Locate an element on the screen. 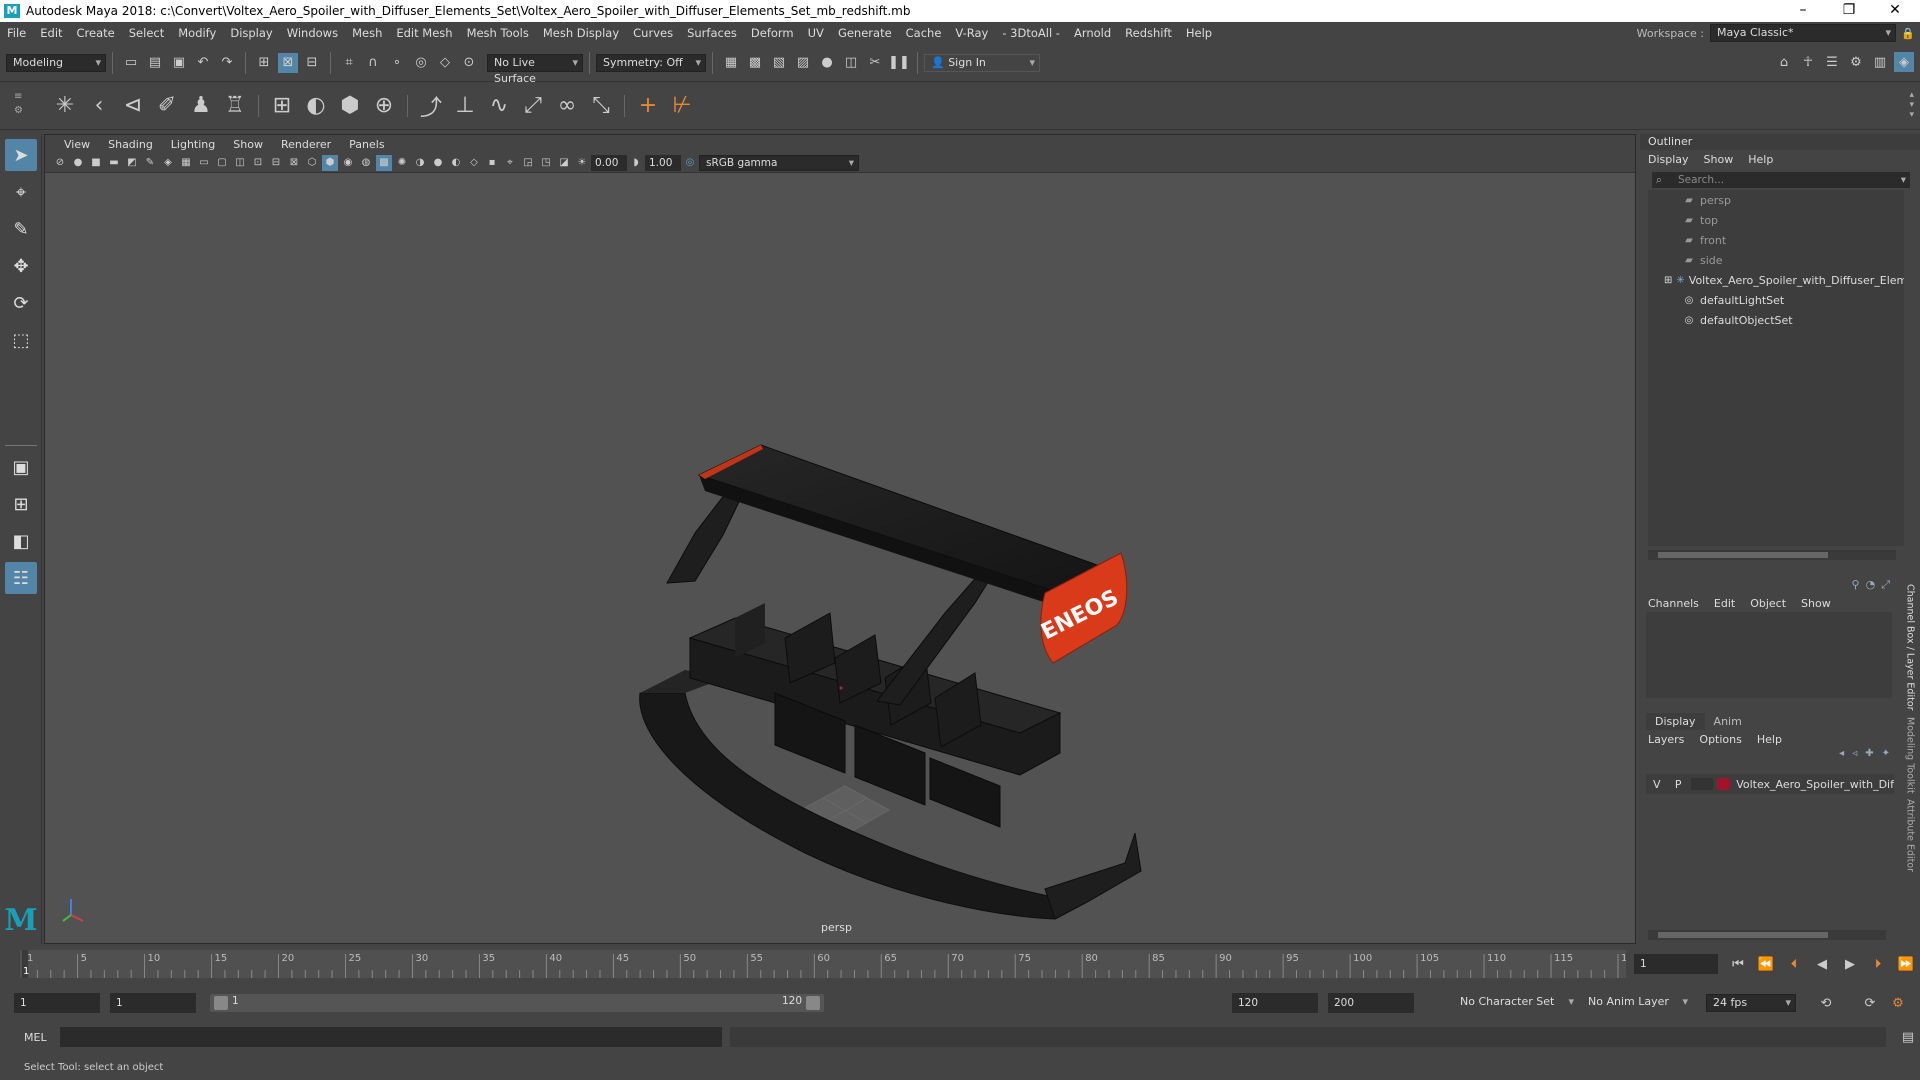  grease-pencil-icon: ✎ is located at coordinates (150, 163).